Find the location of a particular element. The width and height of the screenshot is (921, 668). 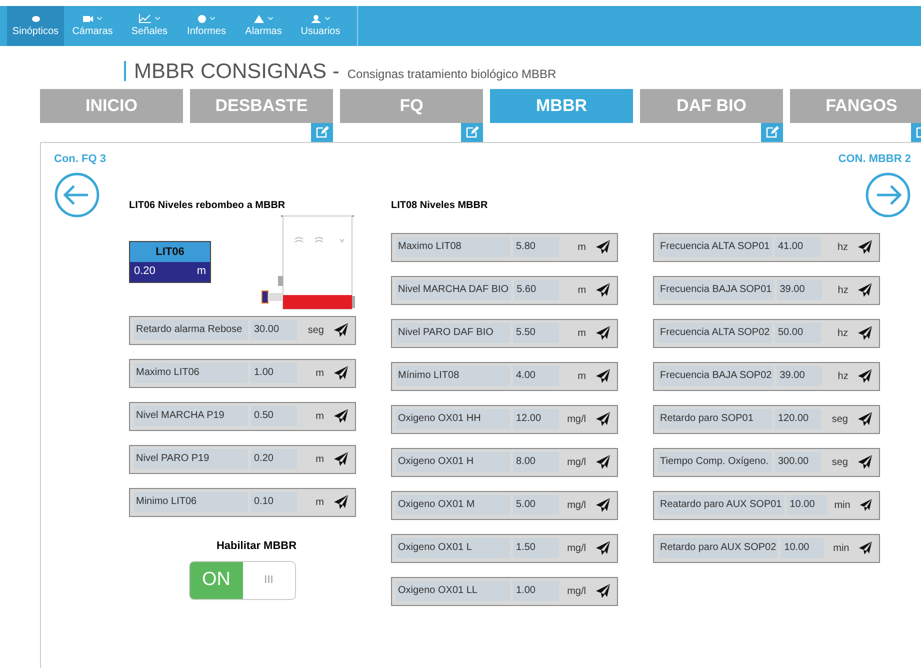

setpoint-label: Retardo alarma Rebose is located at coordinates (191, 330).